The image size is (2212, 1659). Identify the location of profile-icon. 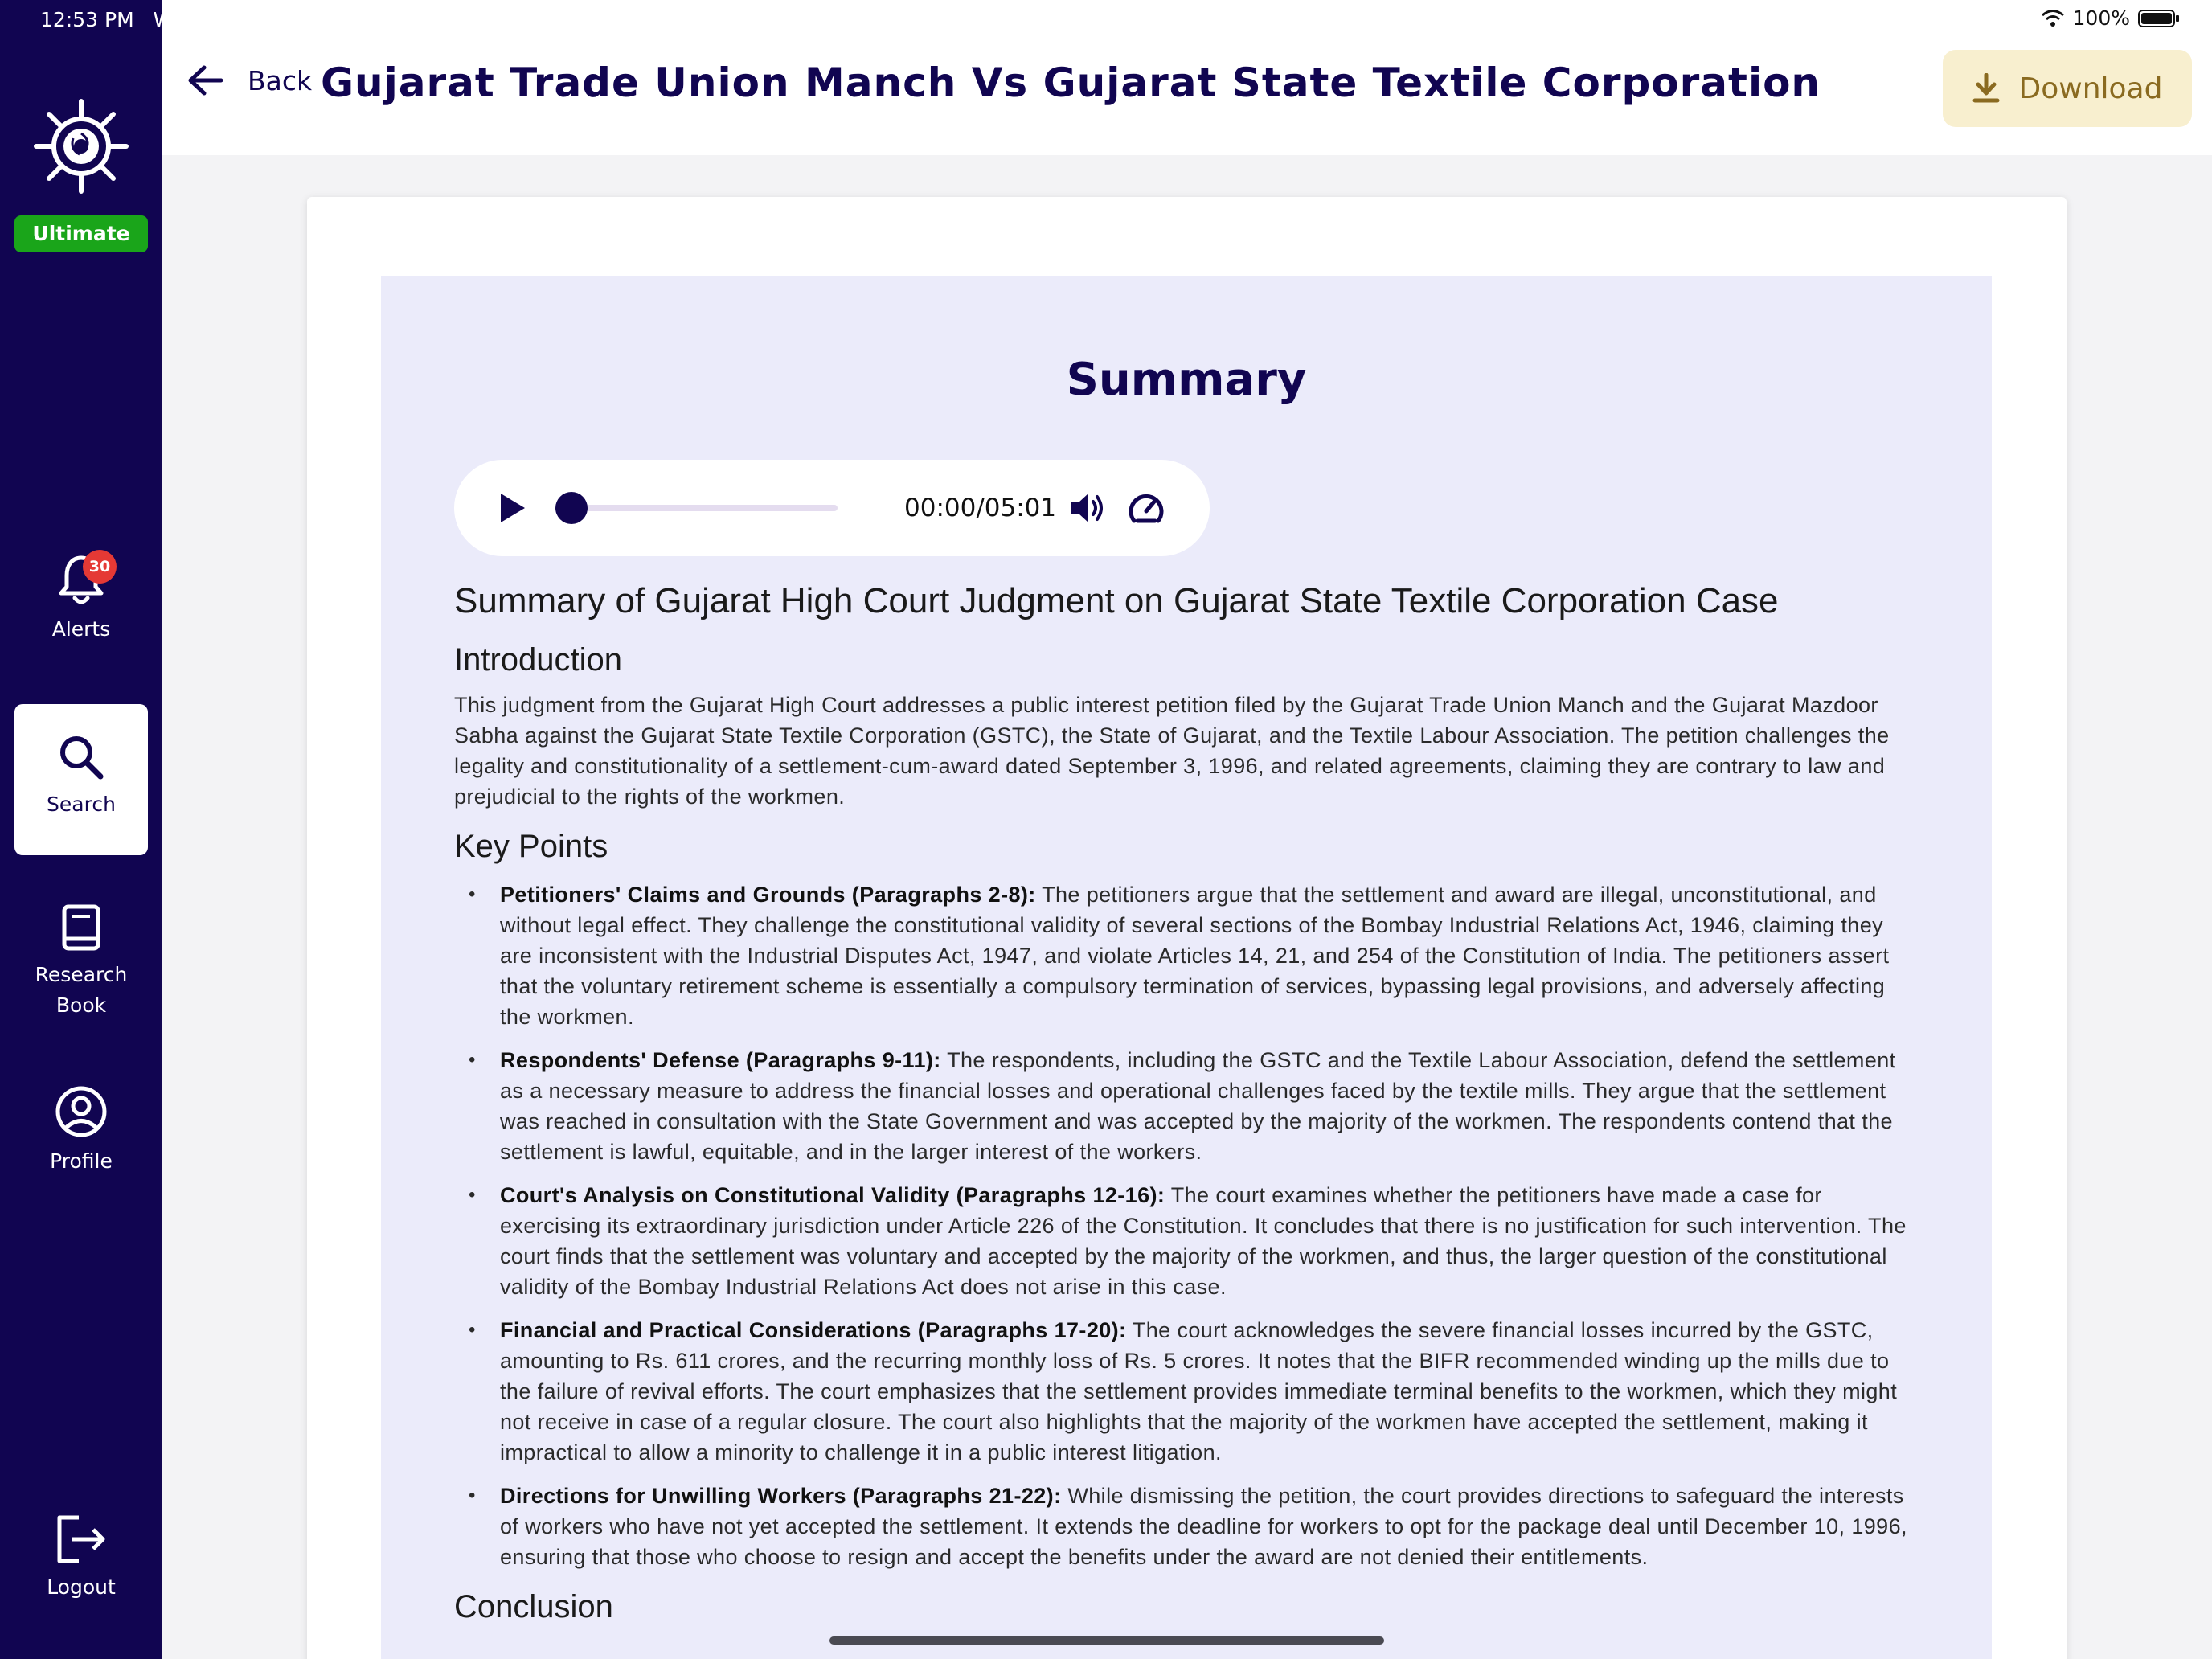
(81, 1111).